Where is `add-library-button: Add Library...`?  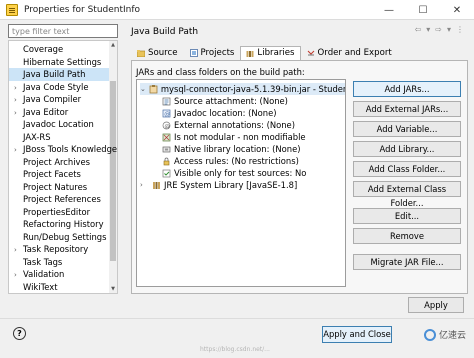 add-library-button: Add Library... is located at coordinates (407, 149).